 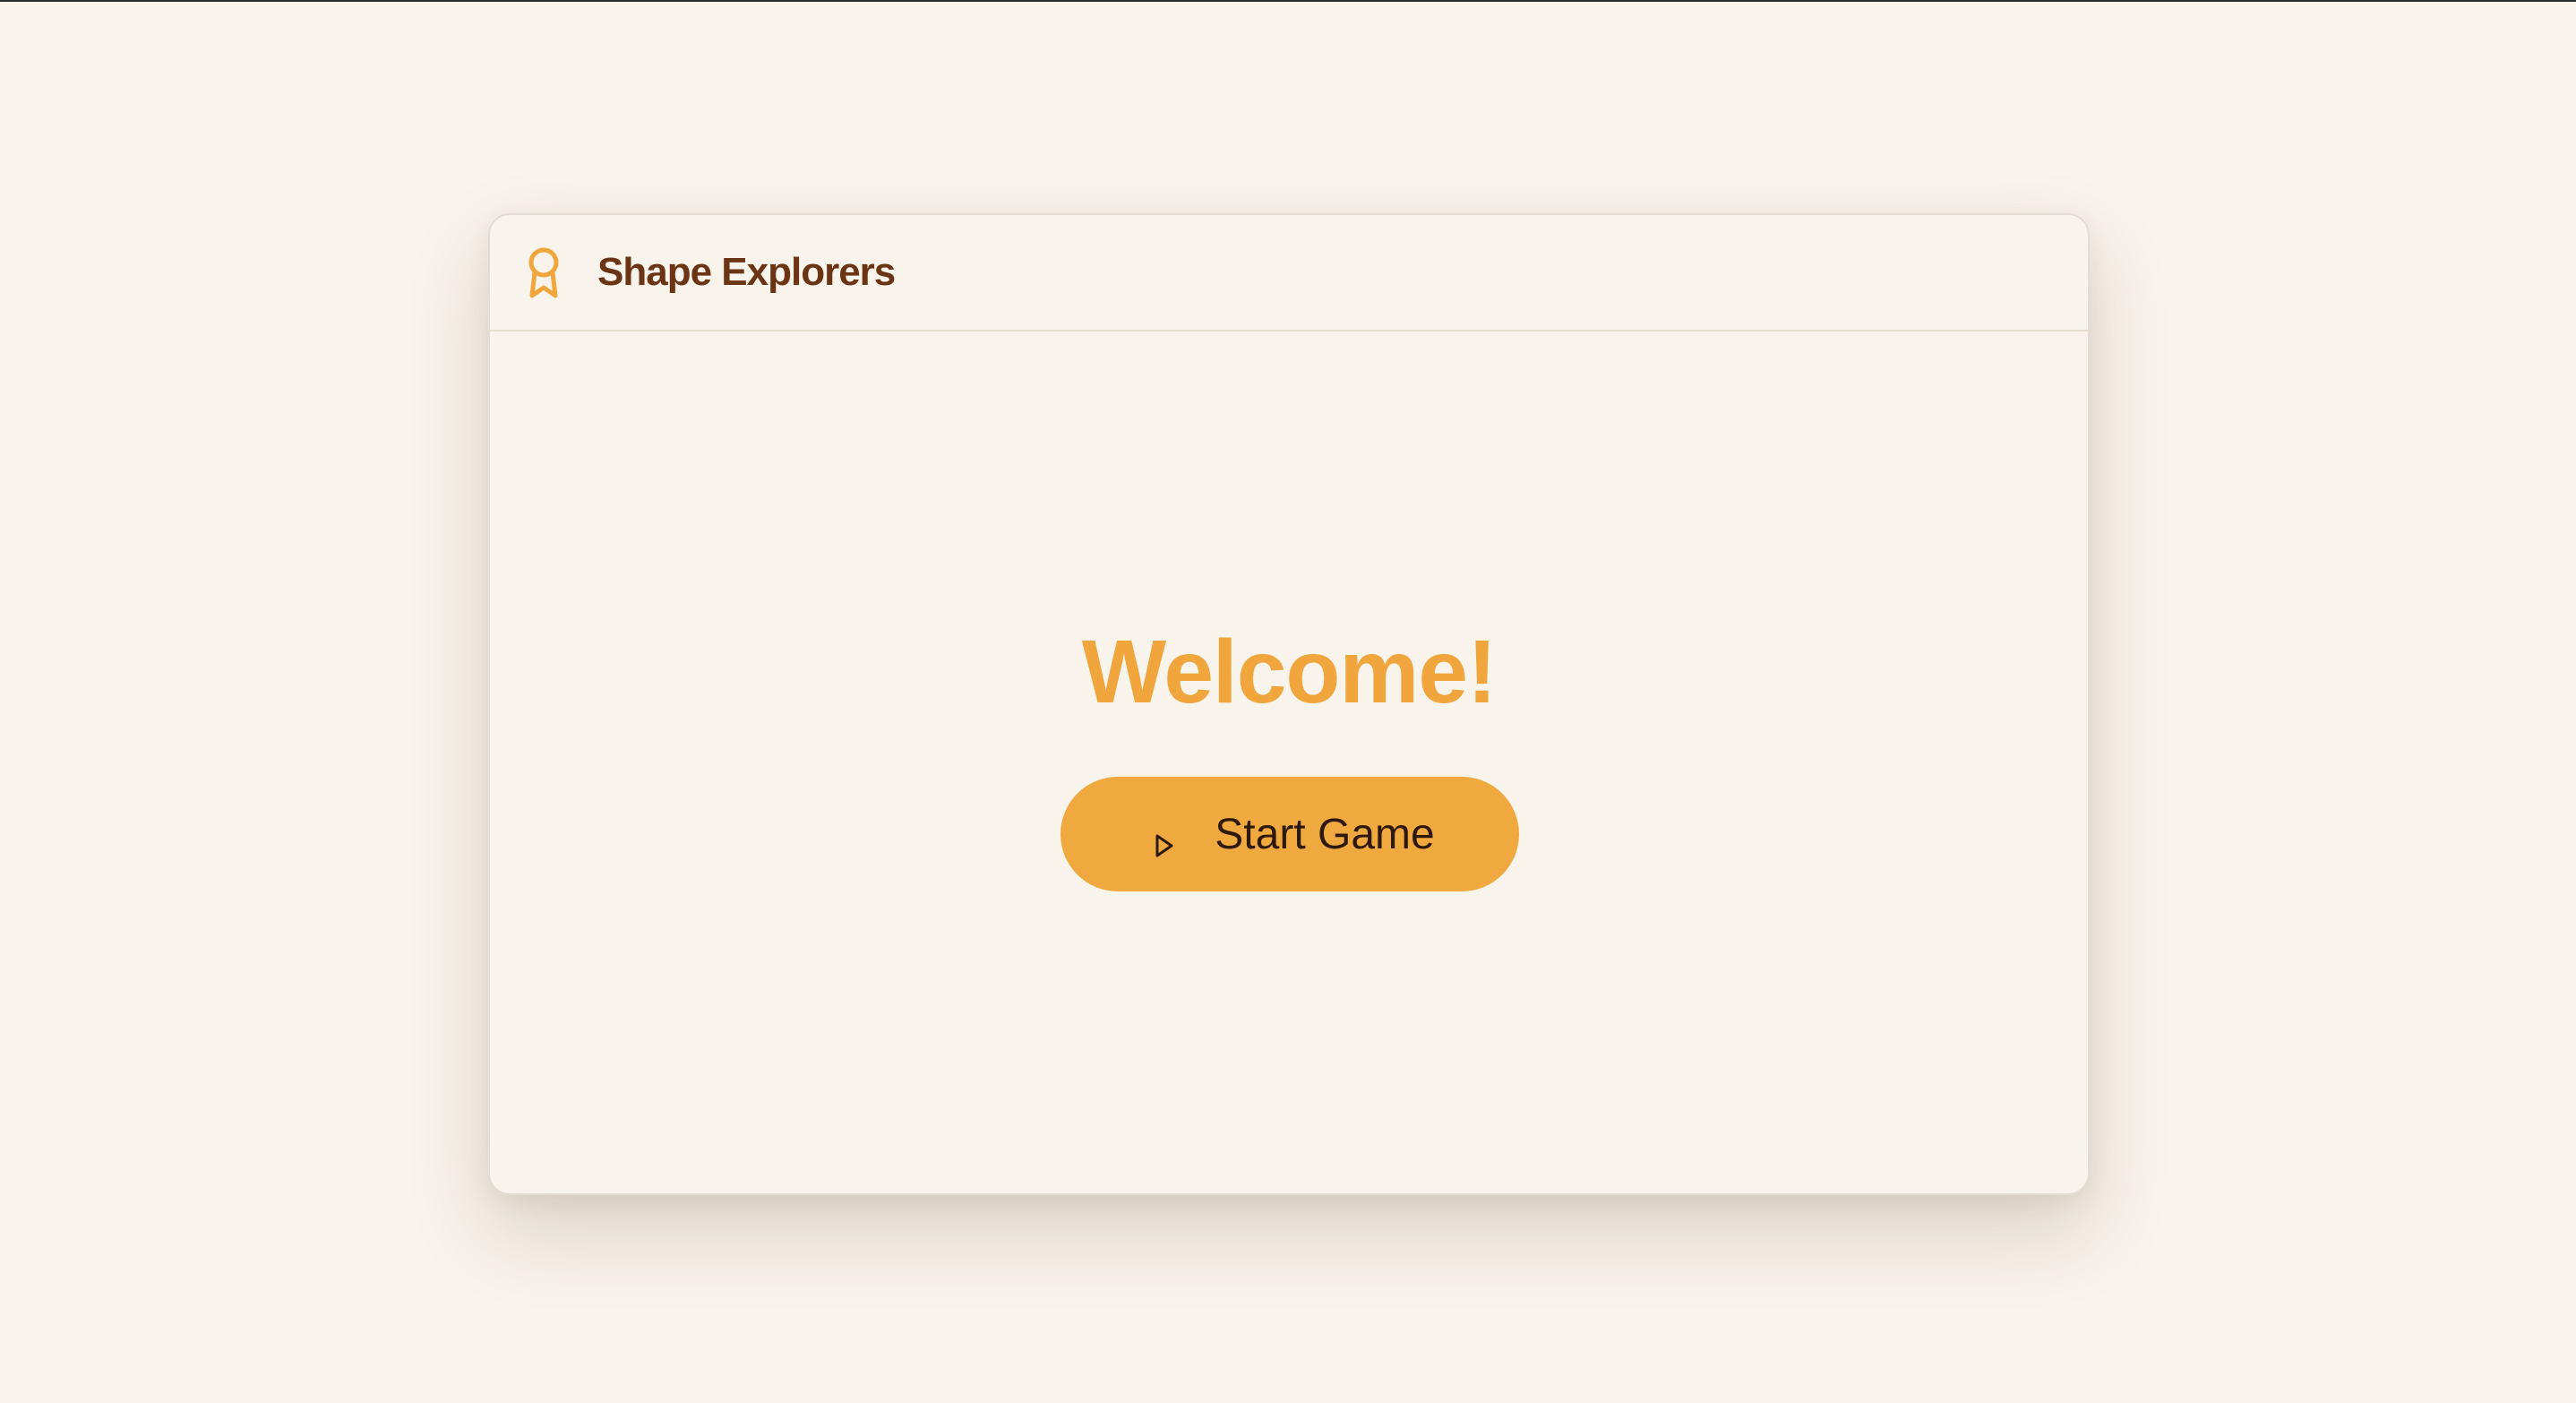 I want to click on play-icon, so click(x=1164, y=839).